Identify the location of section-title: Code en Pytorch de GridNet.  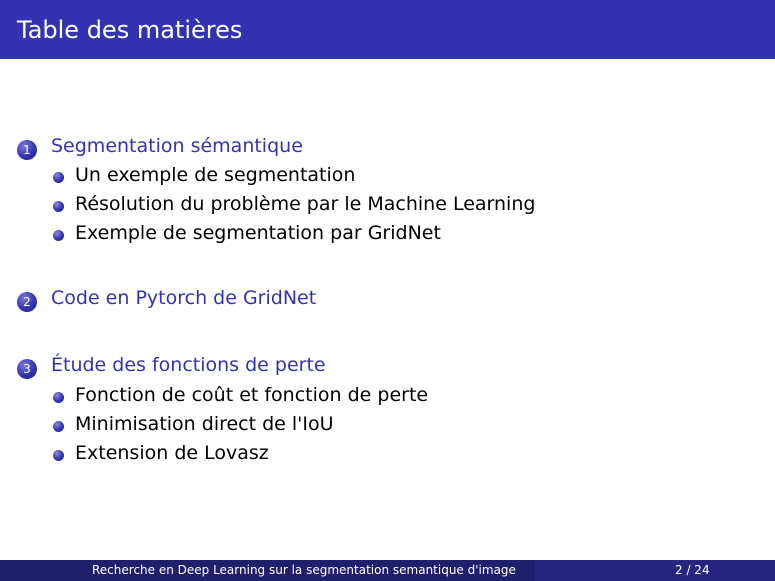
(183, 298).